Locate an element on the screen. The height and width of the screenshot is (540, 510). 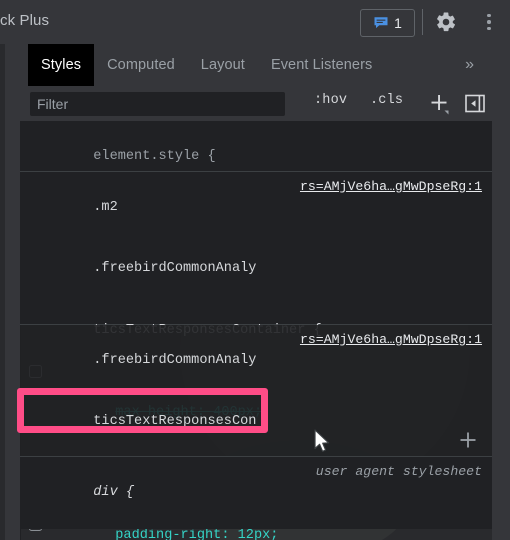
tab-event-listeners-label: Event Listeners is located at coordinates (321, 65).